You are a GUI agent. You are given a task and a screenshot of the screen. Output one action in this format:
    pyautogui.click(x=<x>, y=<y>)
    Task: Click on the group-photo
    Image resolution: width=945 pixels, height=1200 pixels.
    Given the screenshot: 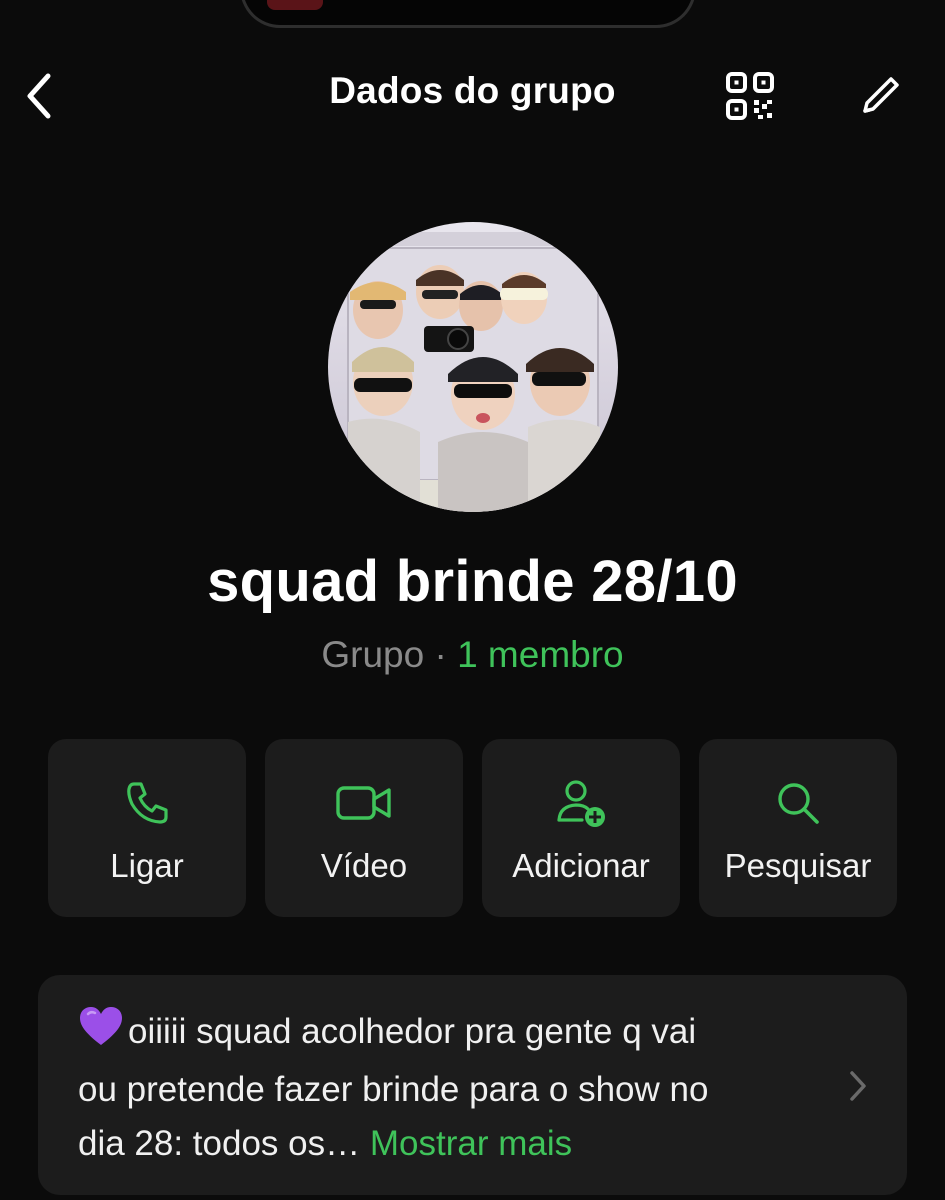 What is the action you would take?
    pyautogui.click(x=473, y=367)
    